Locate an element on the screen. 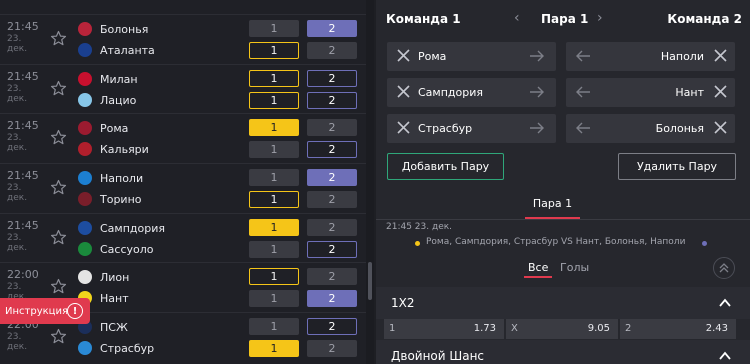 The image size is (750, 364). odds-label: 2 is located at coordinates (628, 328).